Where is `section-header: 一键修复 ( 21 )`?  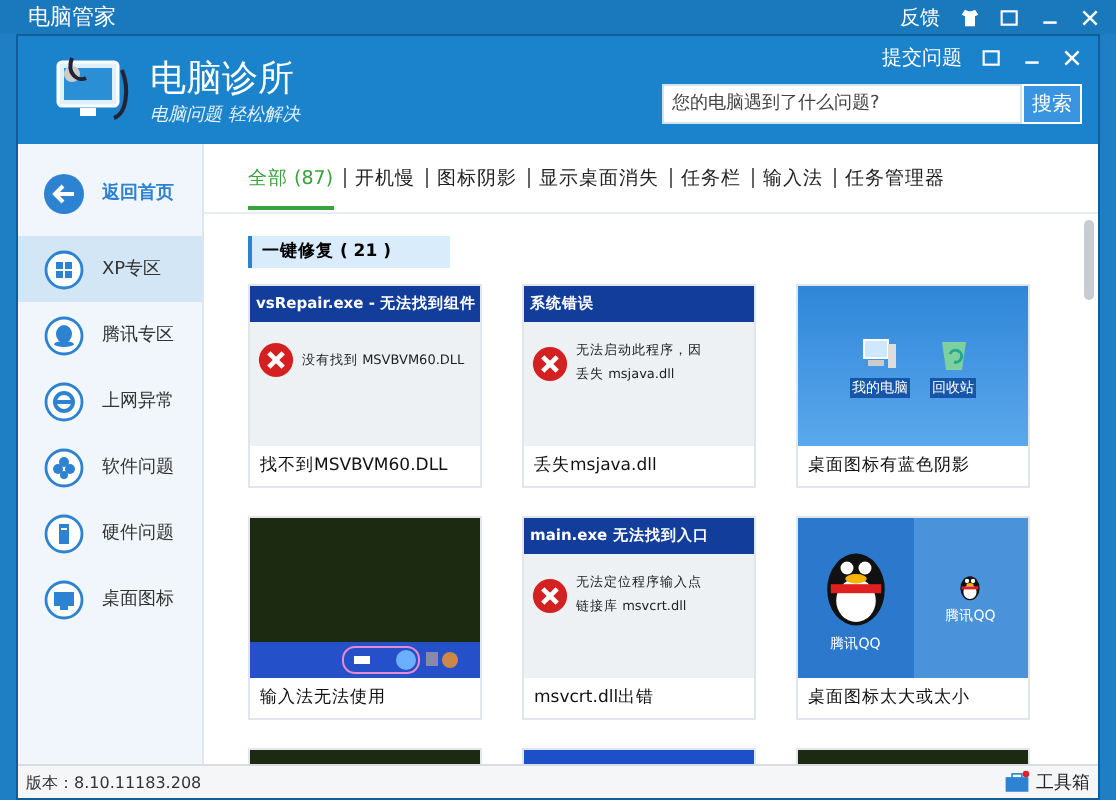
section-header: 一键修复 ( 21 ) is located at coordinates (349, 252).